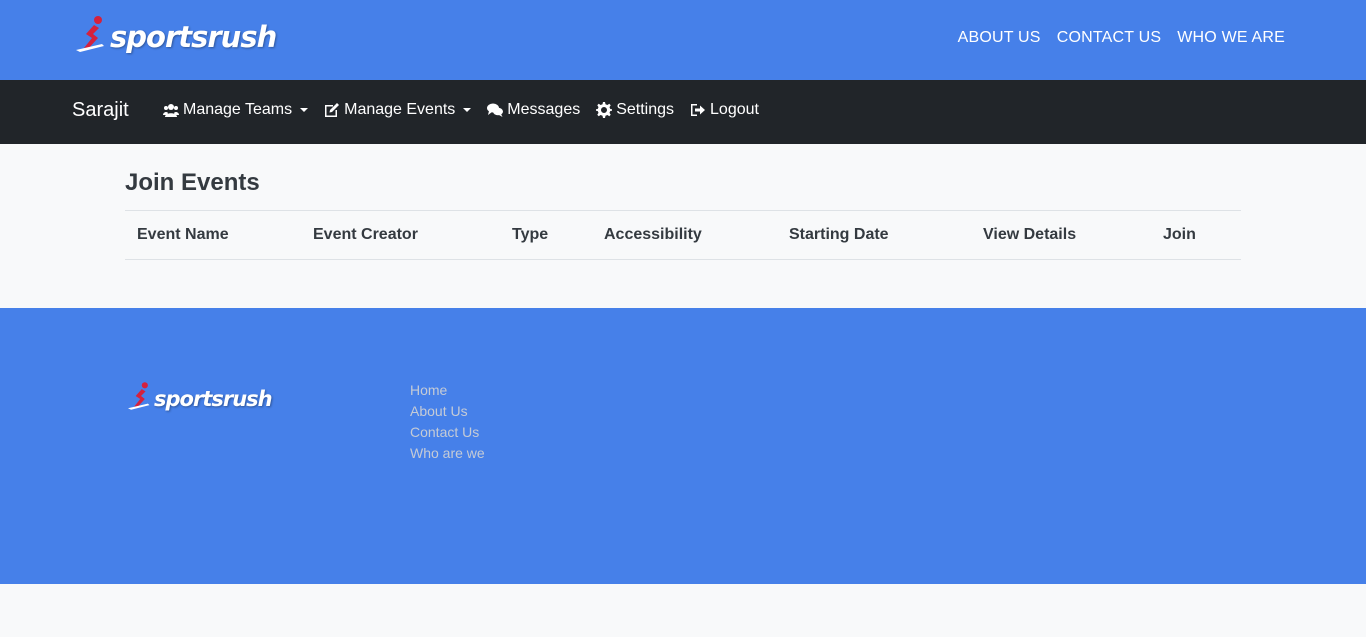  What do you see at coordinates (171, 110) in the screenshot?
I see `users-icon` at bounding box center [171, 110].